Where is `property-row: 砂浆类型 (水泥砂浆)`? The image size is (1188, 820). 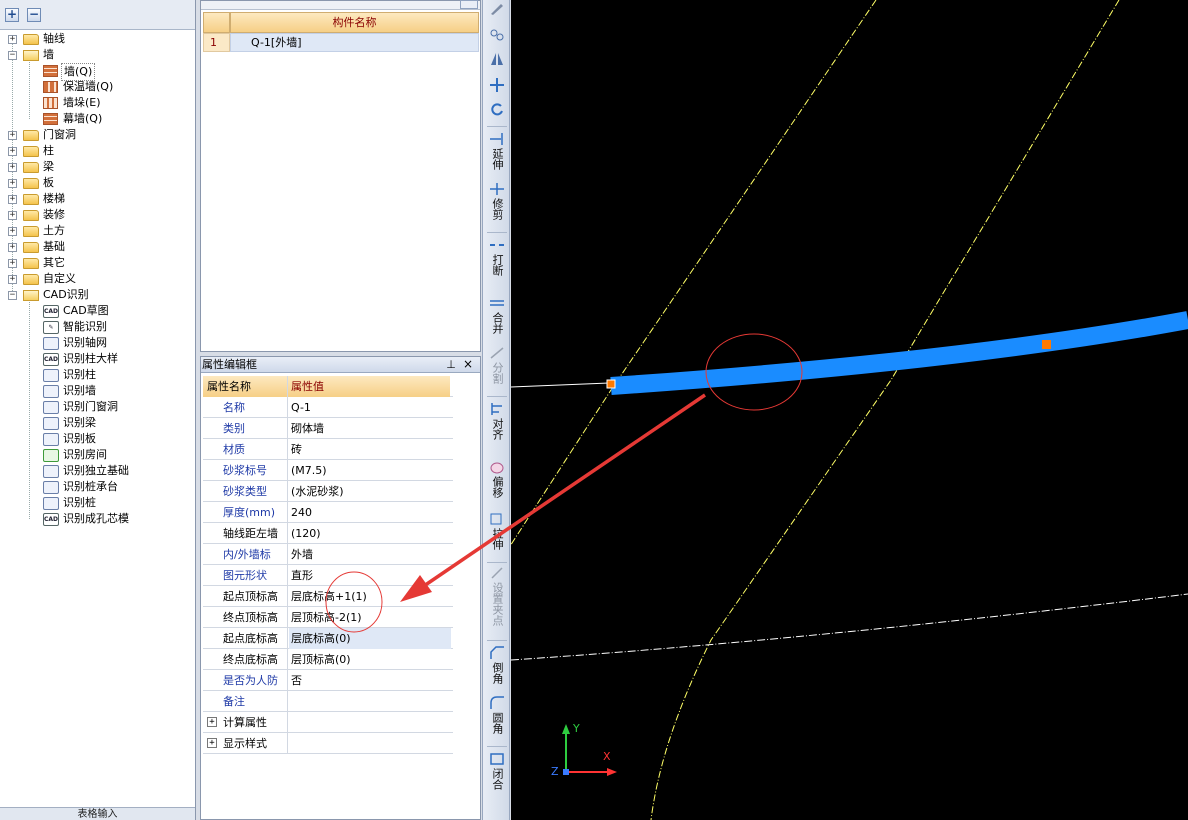 property-row: 砂浆类型 (水泥砂浆) is located at coordinates (328, 491).